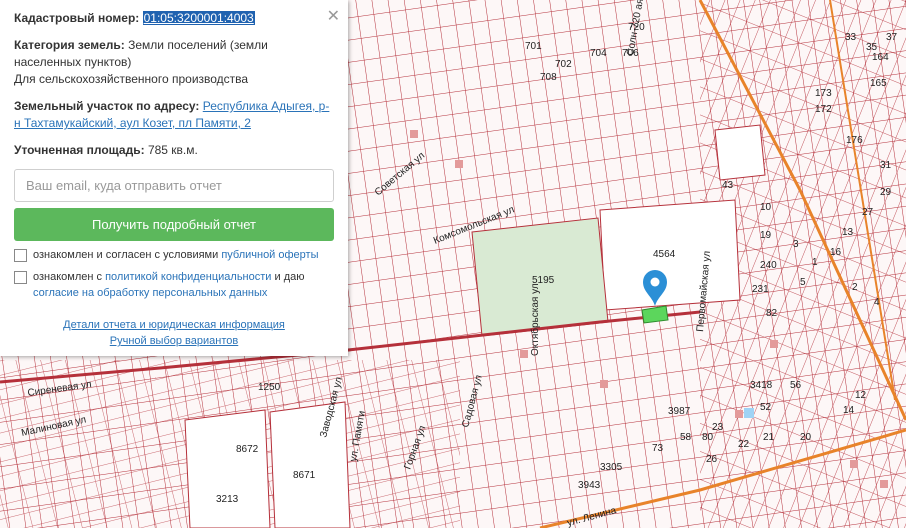 This screenshot has height=528, width=906. I want to click on parcel-number-label: 8671, so click(304, 475).